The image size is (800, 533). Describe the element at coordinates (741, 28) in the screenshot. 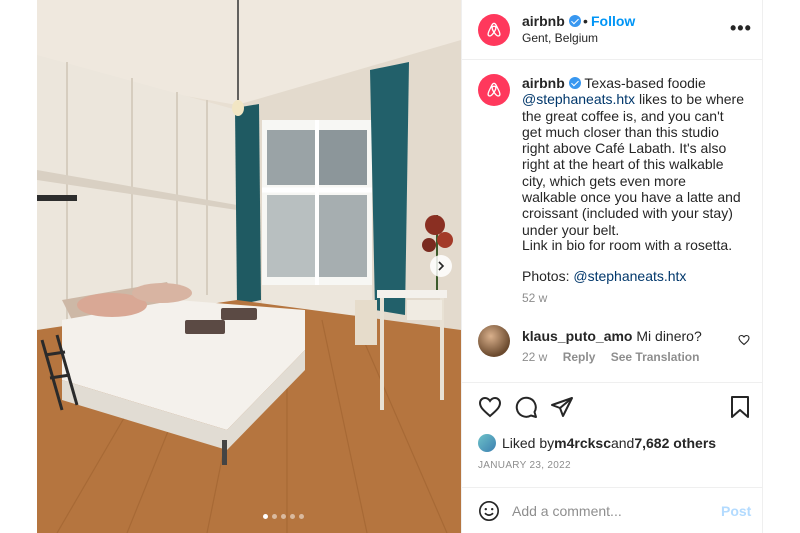

I see `more-options-icon: •••` at that location.